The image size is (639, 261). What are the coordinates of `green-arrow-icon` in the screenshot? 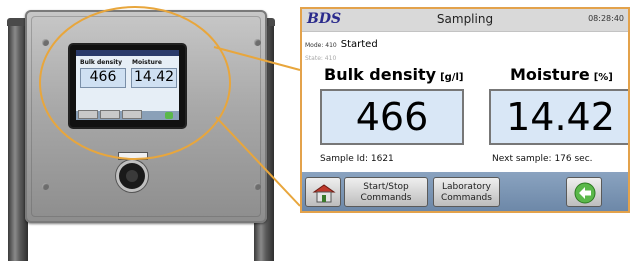 It's located at (585, 193).